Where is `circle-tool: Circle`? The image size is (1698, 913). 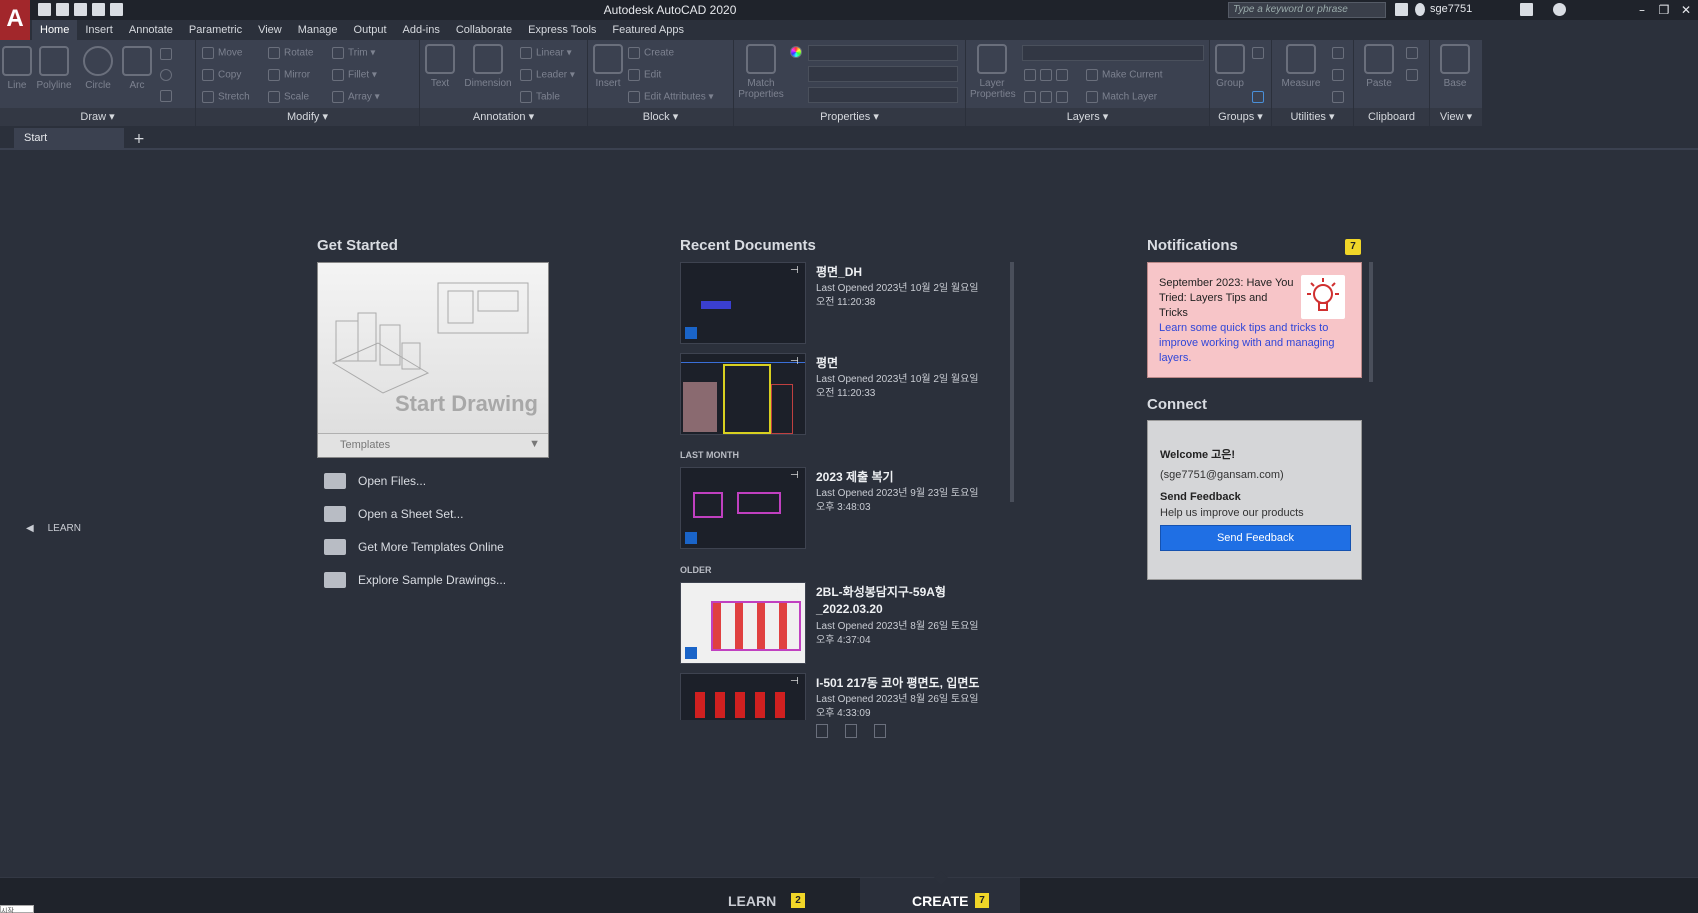
circle-tool: Circle is located at coordinates (98, 68).